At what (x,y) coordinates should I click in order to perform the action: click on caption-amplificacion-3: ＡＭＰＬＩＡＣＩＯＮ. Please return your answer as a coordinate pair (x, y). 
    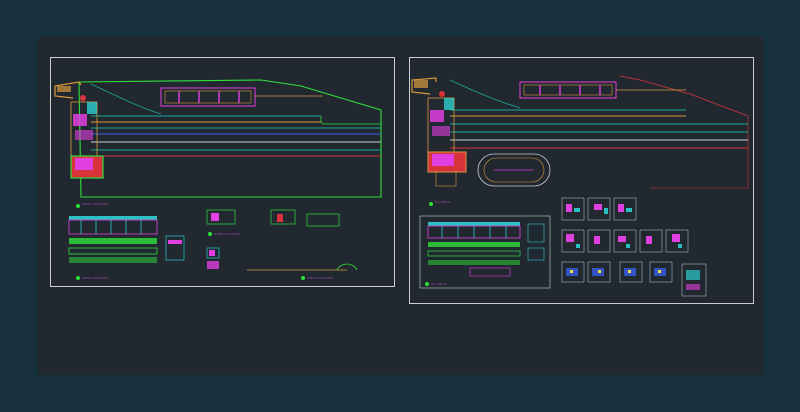
    Looking at the image, I should click on (227, 234).